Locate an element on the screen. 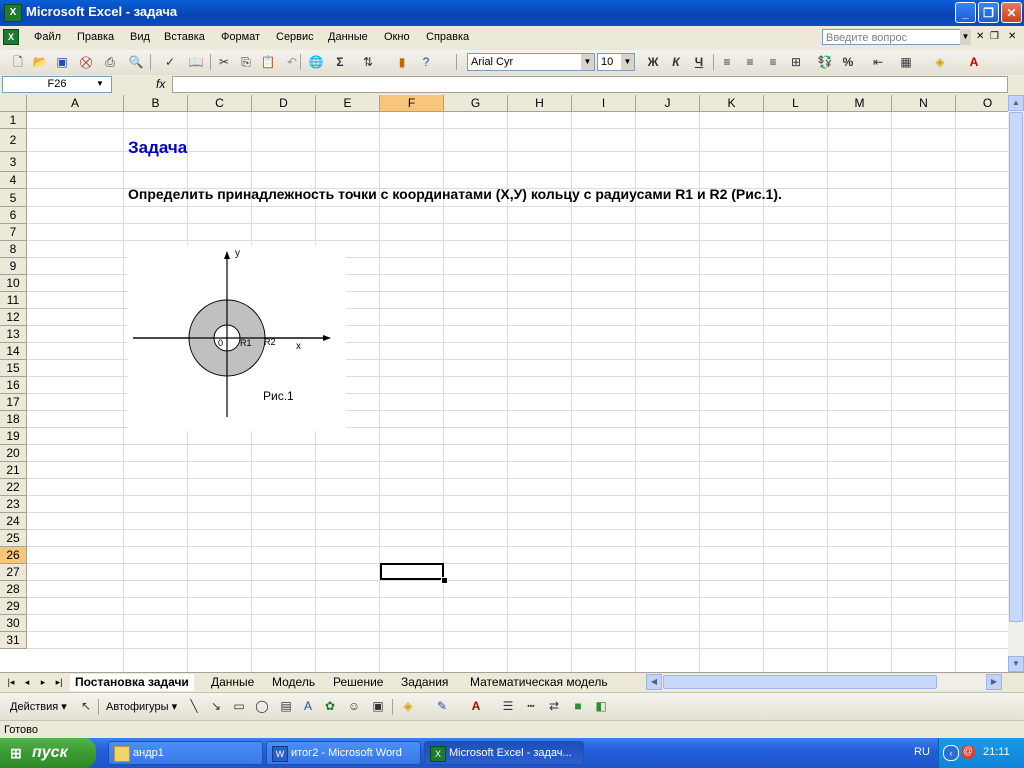 This screenshot has width=1024, height=768. align-center-icon: ≡ is located at coordinates (750, 62).